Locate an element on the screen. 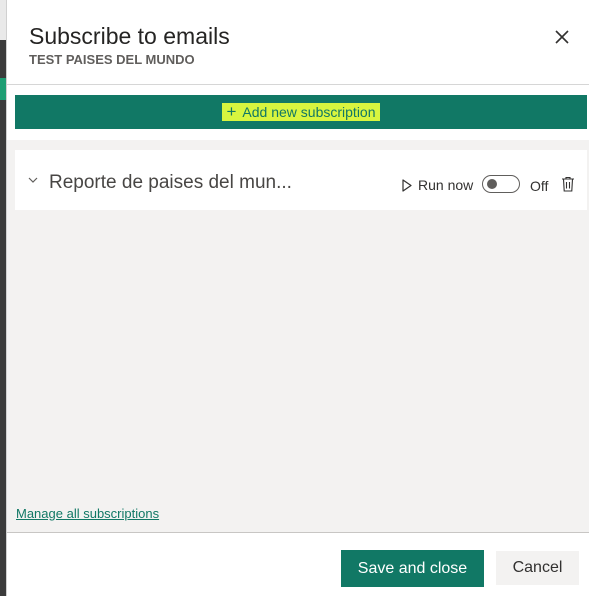  dialog-footer: Save and close Cancel is located at coordinates (298, 564).